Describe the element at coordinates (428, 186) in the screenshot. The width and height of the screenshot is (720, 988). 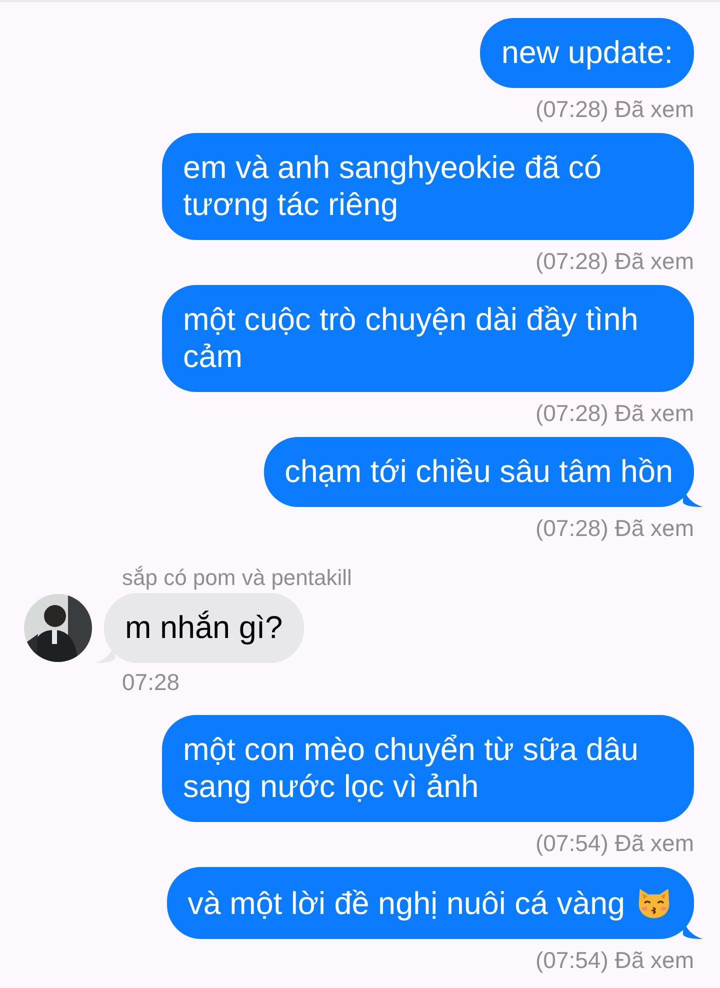
I see `message-bubble: em và anh sanghyeokie đã có tương tác riêng` at that location.